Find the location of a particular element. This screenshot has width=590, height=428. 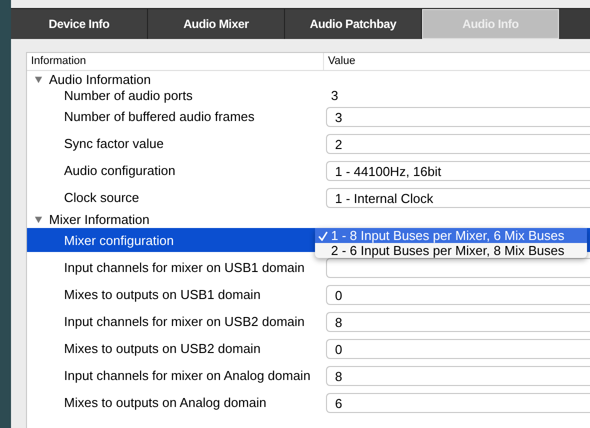

table-row: Mixes to outputs on Analog domain 6 is located at coordinates (308, 402).